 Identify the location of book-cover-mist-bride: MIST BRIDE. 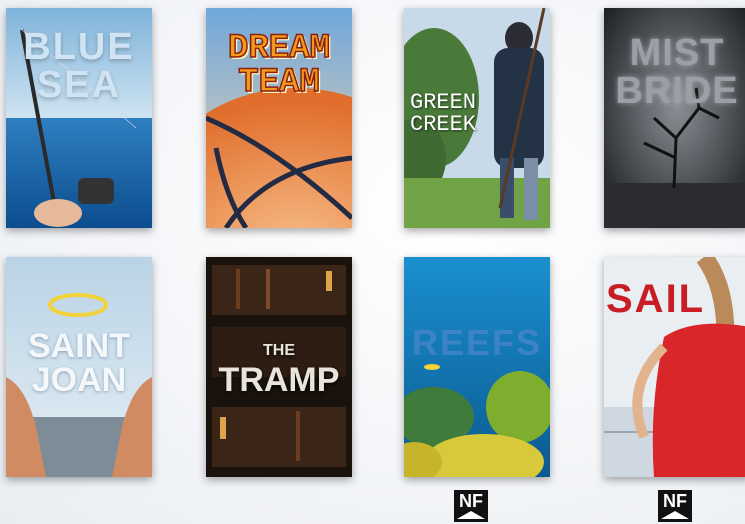
(674, 118).